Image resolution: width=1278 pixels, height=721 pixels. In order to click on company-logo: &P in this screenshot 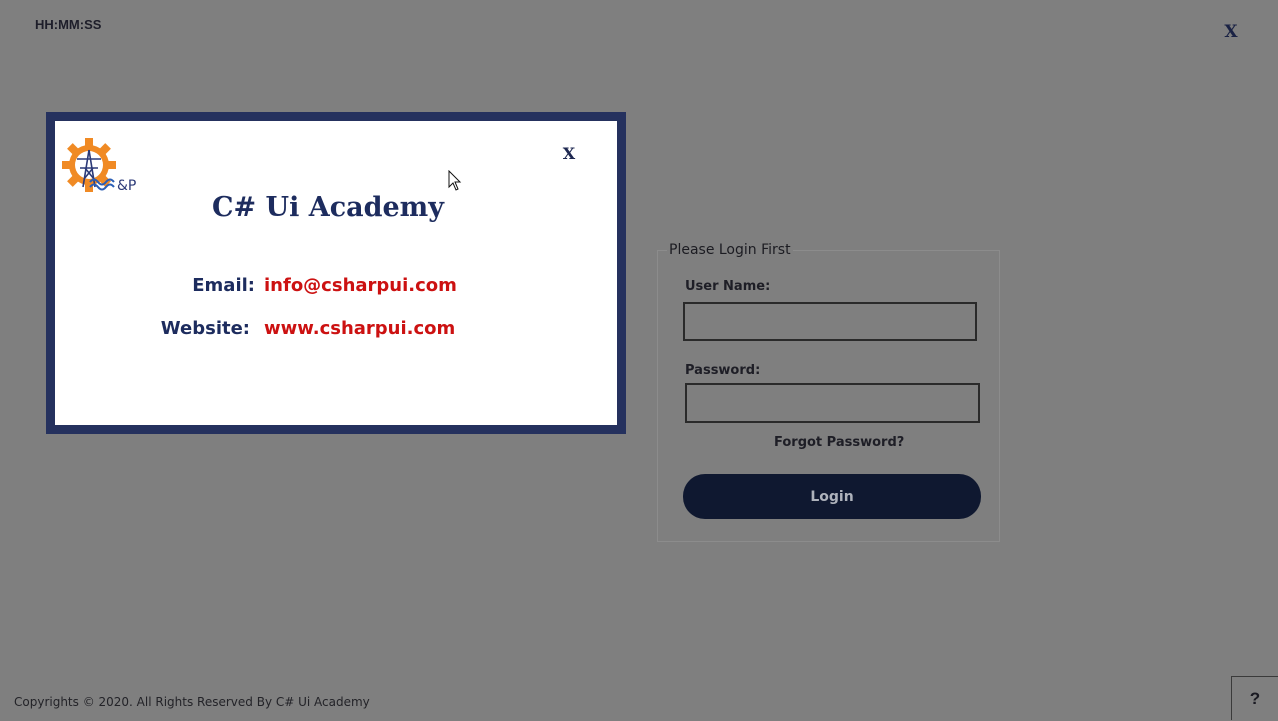, I will do `click(108, 166)`.